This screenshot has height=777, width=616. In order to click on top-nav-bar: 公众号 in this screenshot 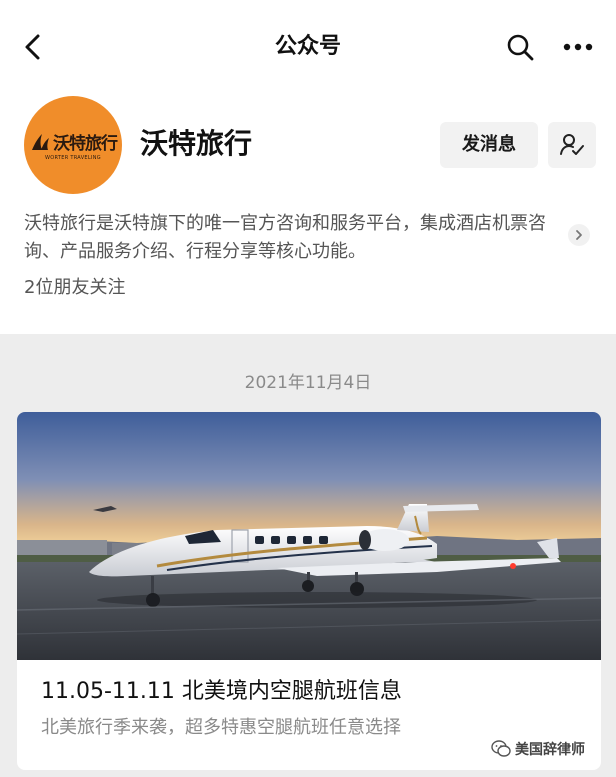, I will do `click(308, 47)`.